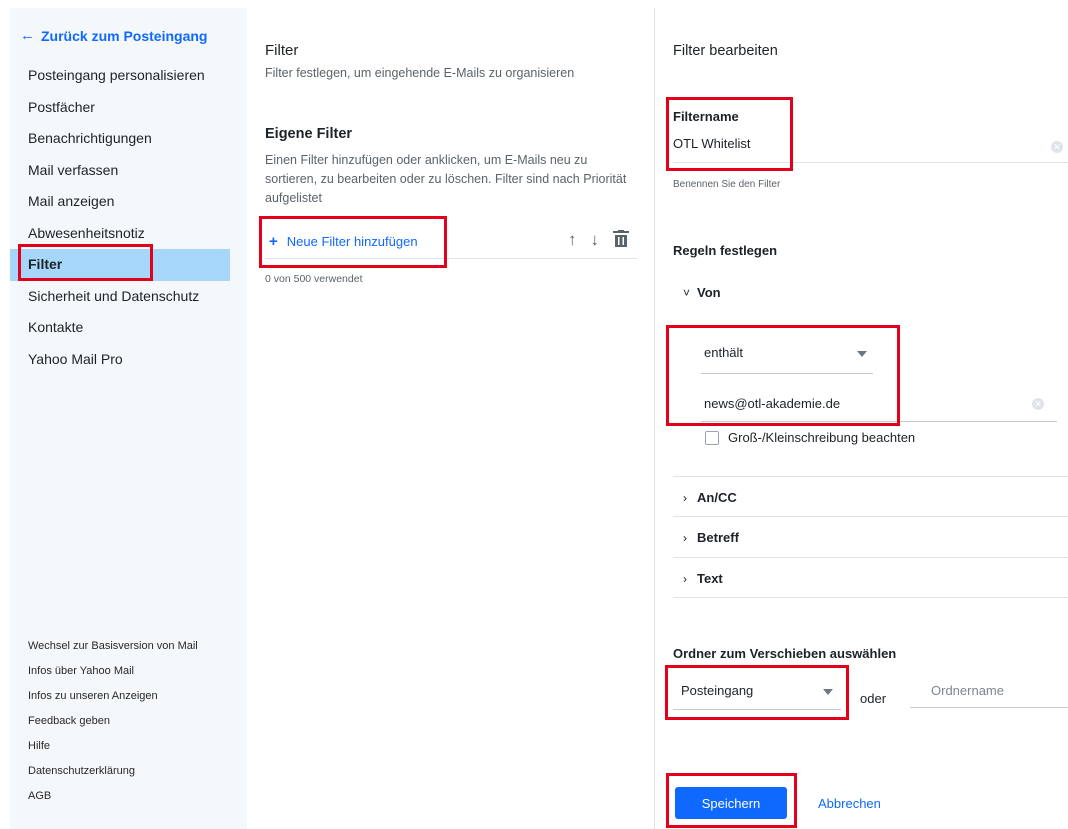 Image resolution: width=1068 pixels, height=829 pixels. What do you see at coordinates (128, 671) in the screenshot?
I see `footer-link-about-yahoo-mail: Infos über Yahoo Mail` at bounding box center [128, 671].